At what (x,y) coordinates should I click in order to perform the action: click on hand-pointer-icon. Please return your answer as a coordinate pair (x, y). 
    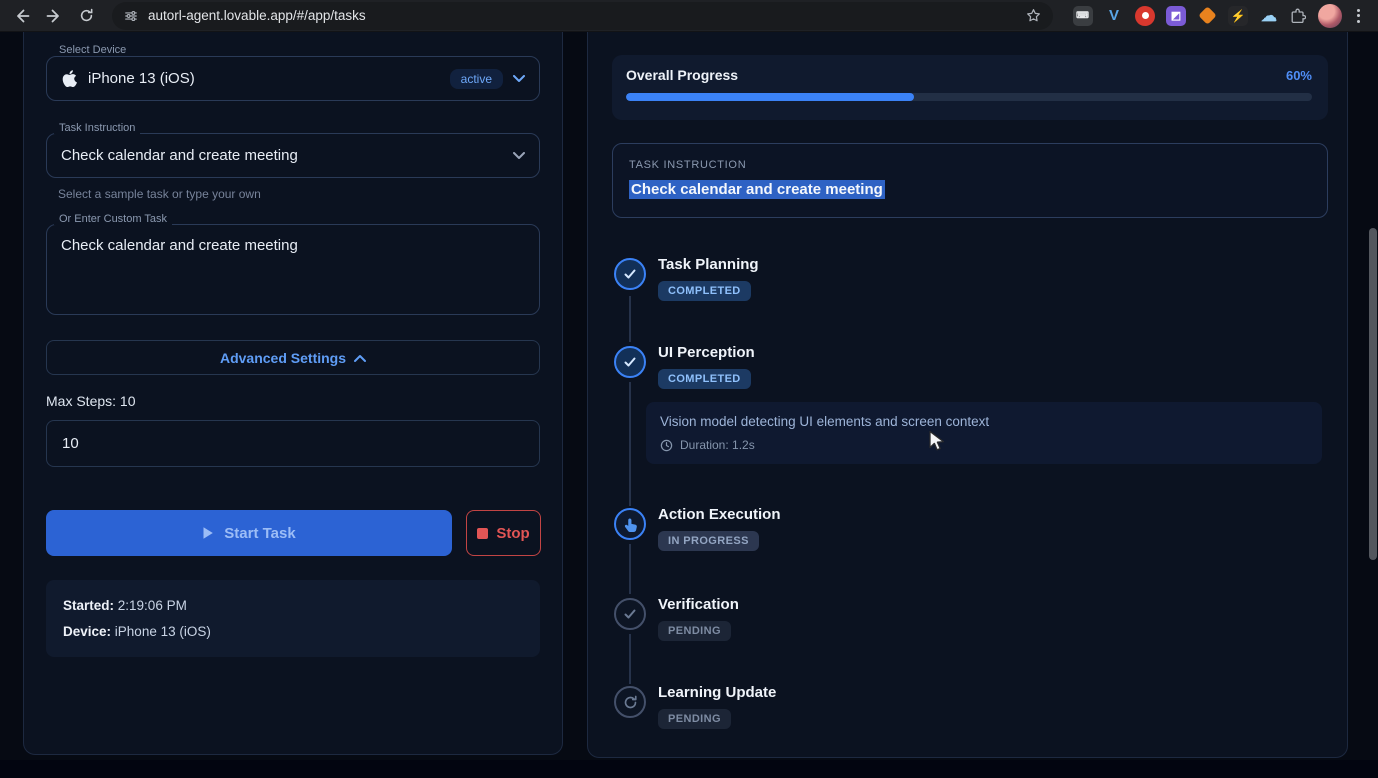
    Looking at the image, I should click on (630, 524).